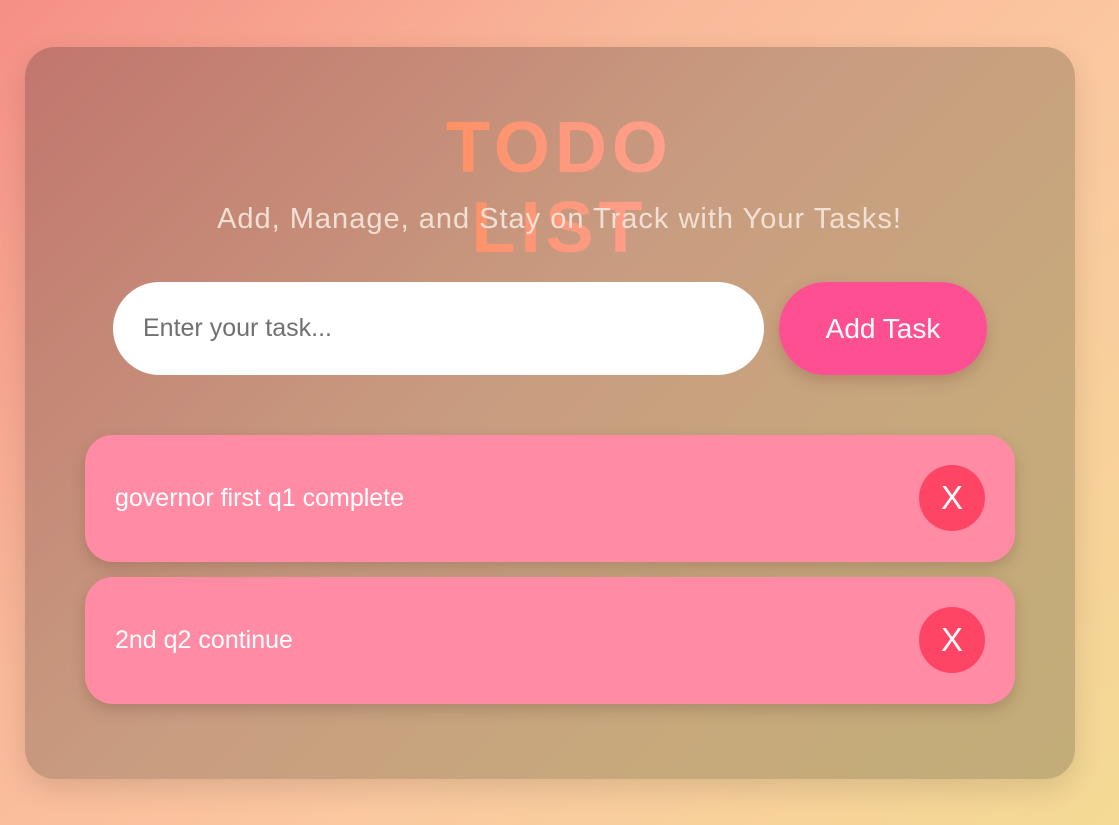 This screenshot has height=825, width=1119. Describe the element at coordinates (550, 498) in the screenshot. I see `task-item: governor first q1 complete X` at that location.